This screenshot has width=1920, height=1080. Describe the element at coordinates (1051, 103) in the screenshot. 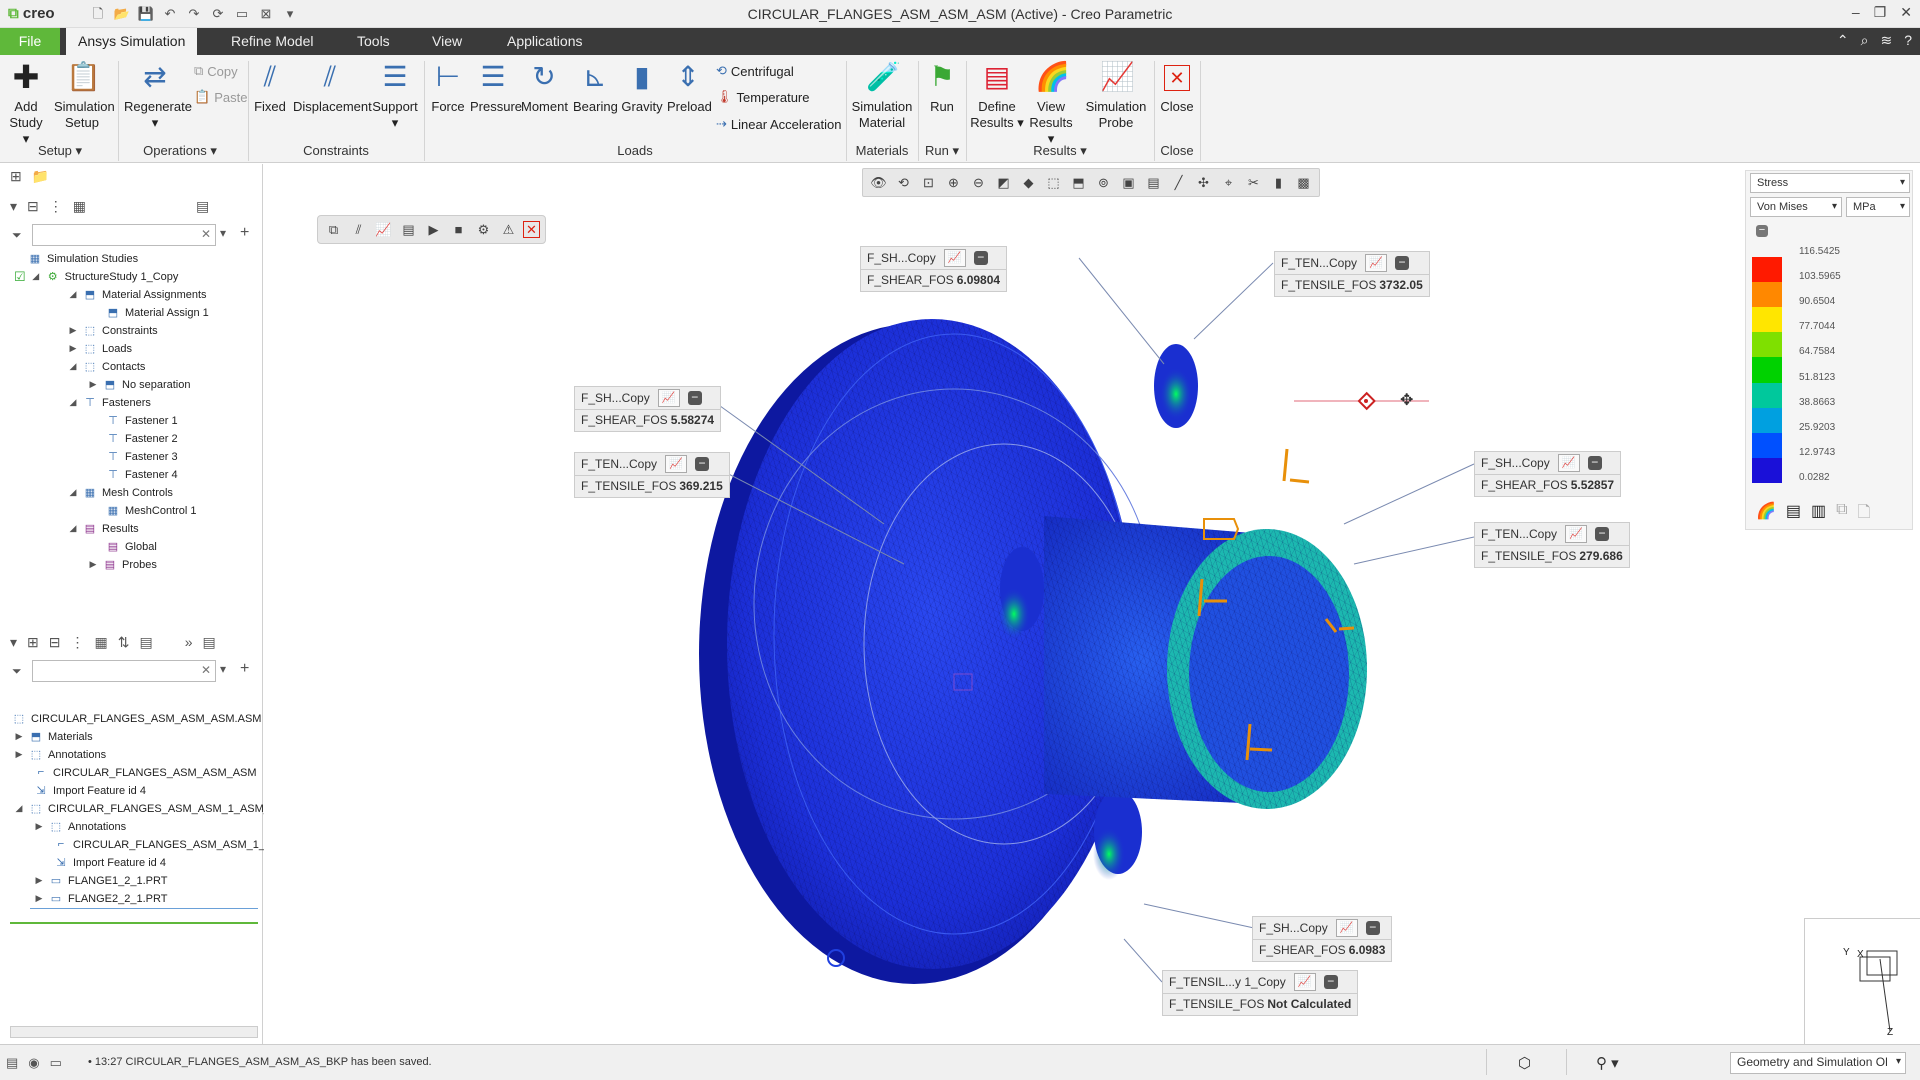

I see `view-results-button: 🌈 View Results ▾` at that location.